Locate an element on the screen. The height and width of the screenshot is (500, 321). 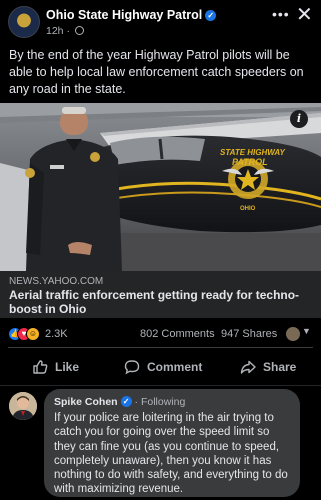
like-label: Like is located at coordinates (67, 367).